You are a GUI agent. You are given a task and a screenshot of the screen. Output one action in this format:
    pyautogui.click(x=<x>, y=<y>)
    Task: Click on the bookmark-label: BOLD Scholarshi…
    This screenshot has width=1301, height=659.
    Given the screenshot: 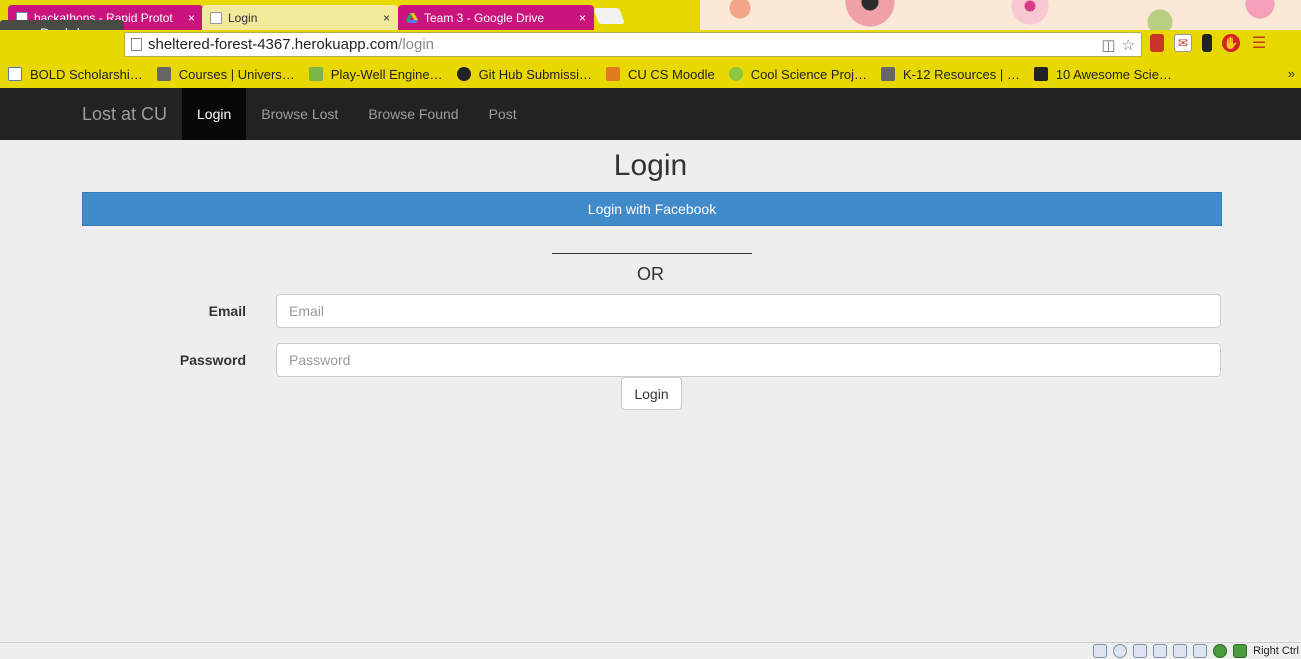 What is the action you would take?
    pyautogui.click(x=86, y=74)
    